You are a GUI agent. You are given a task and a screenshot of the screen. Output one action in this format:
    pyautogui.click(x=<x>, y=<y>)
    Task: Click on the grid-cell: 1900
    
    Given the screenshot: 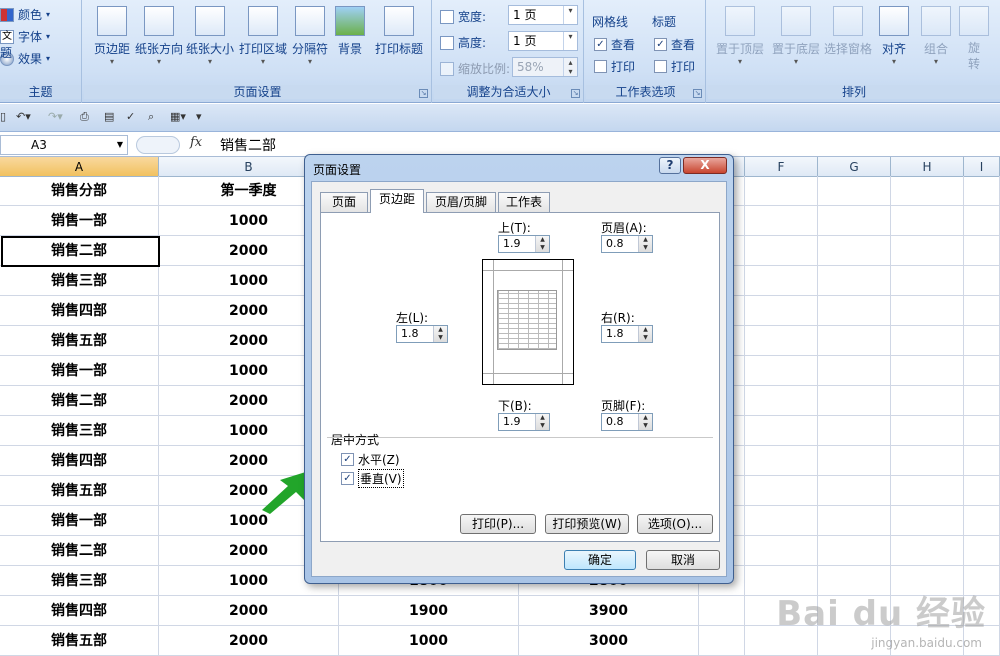 What is the action you would take?
    pyautogui.click(x=429, y=611)
    